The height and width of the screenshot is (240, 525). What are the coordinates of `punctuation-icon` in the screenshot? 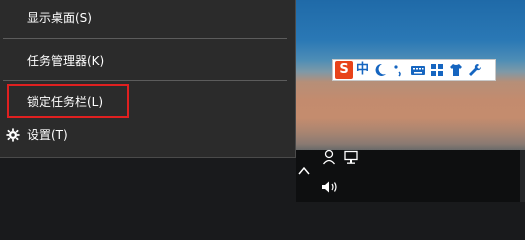 It's located at (399, 70).